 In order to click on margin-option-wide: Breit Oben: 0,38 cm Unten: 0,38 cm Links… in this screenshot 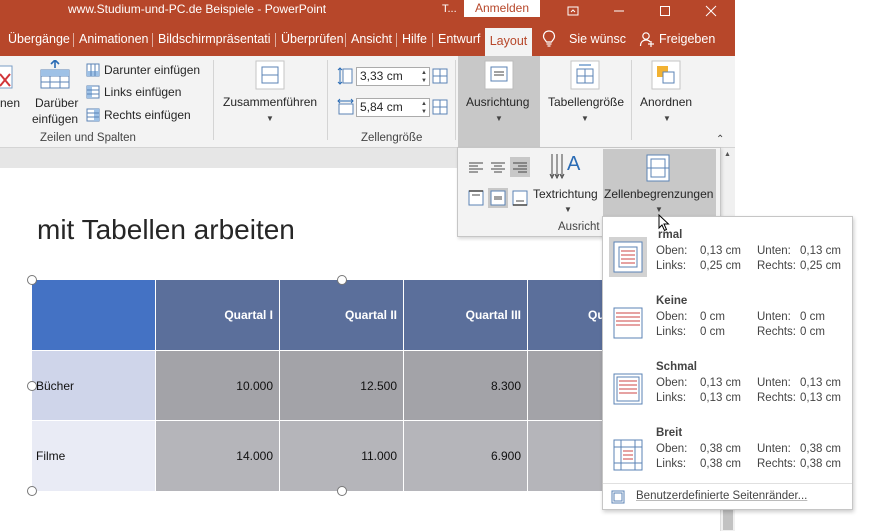, I will do `click(727, 454)`.